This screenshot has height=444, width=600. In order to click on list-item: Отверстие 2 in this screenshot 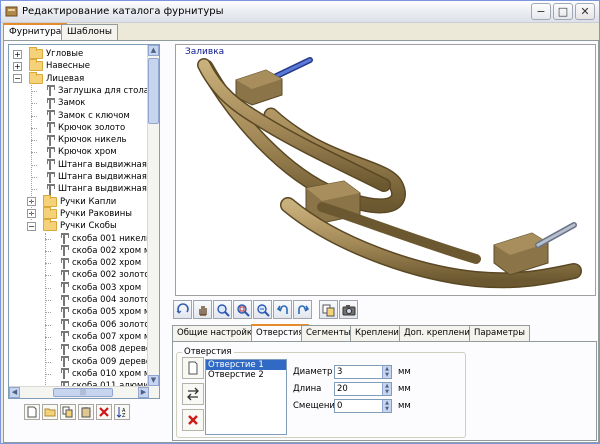, I will do `click(246, 375)`.